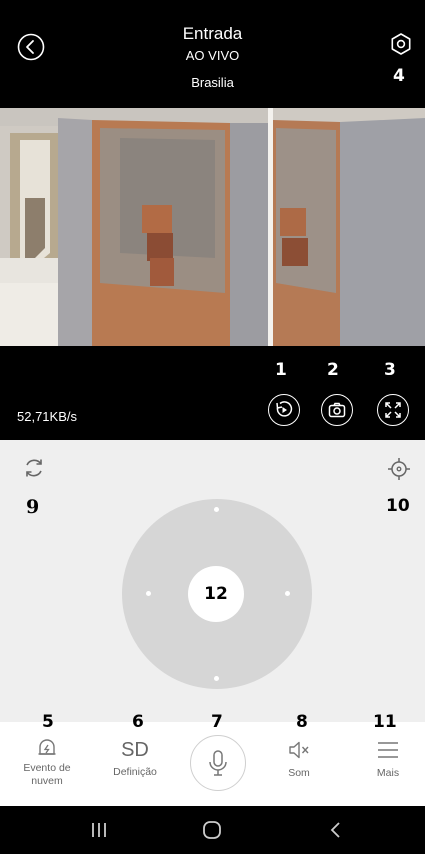  I want to click on microphone-icon, so click(218, 763).